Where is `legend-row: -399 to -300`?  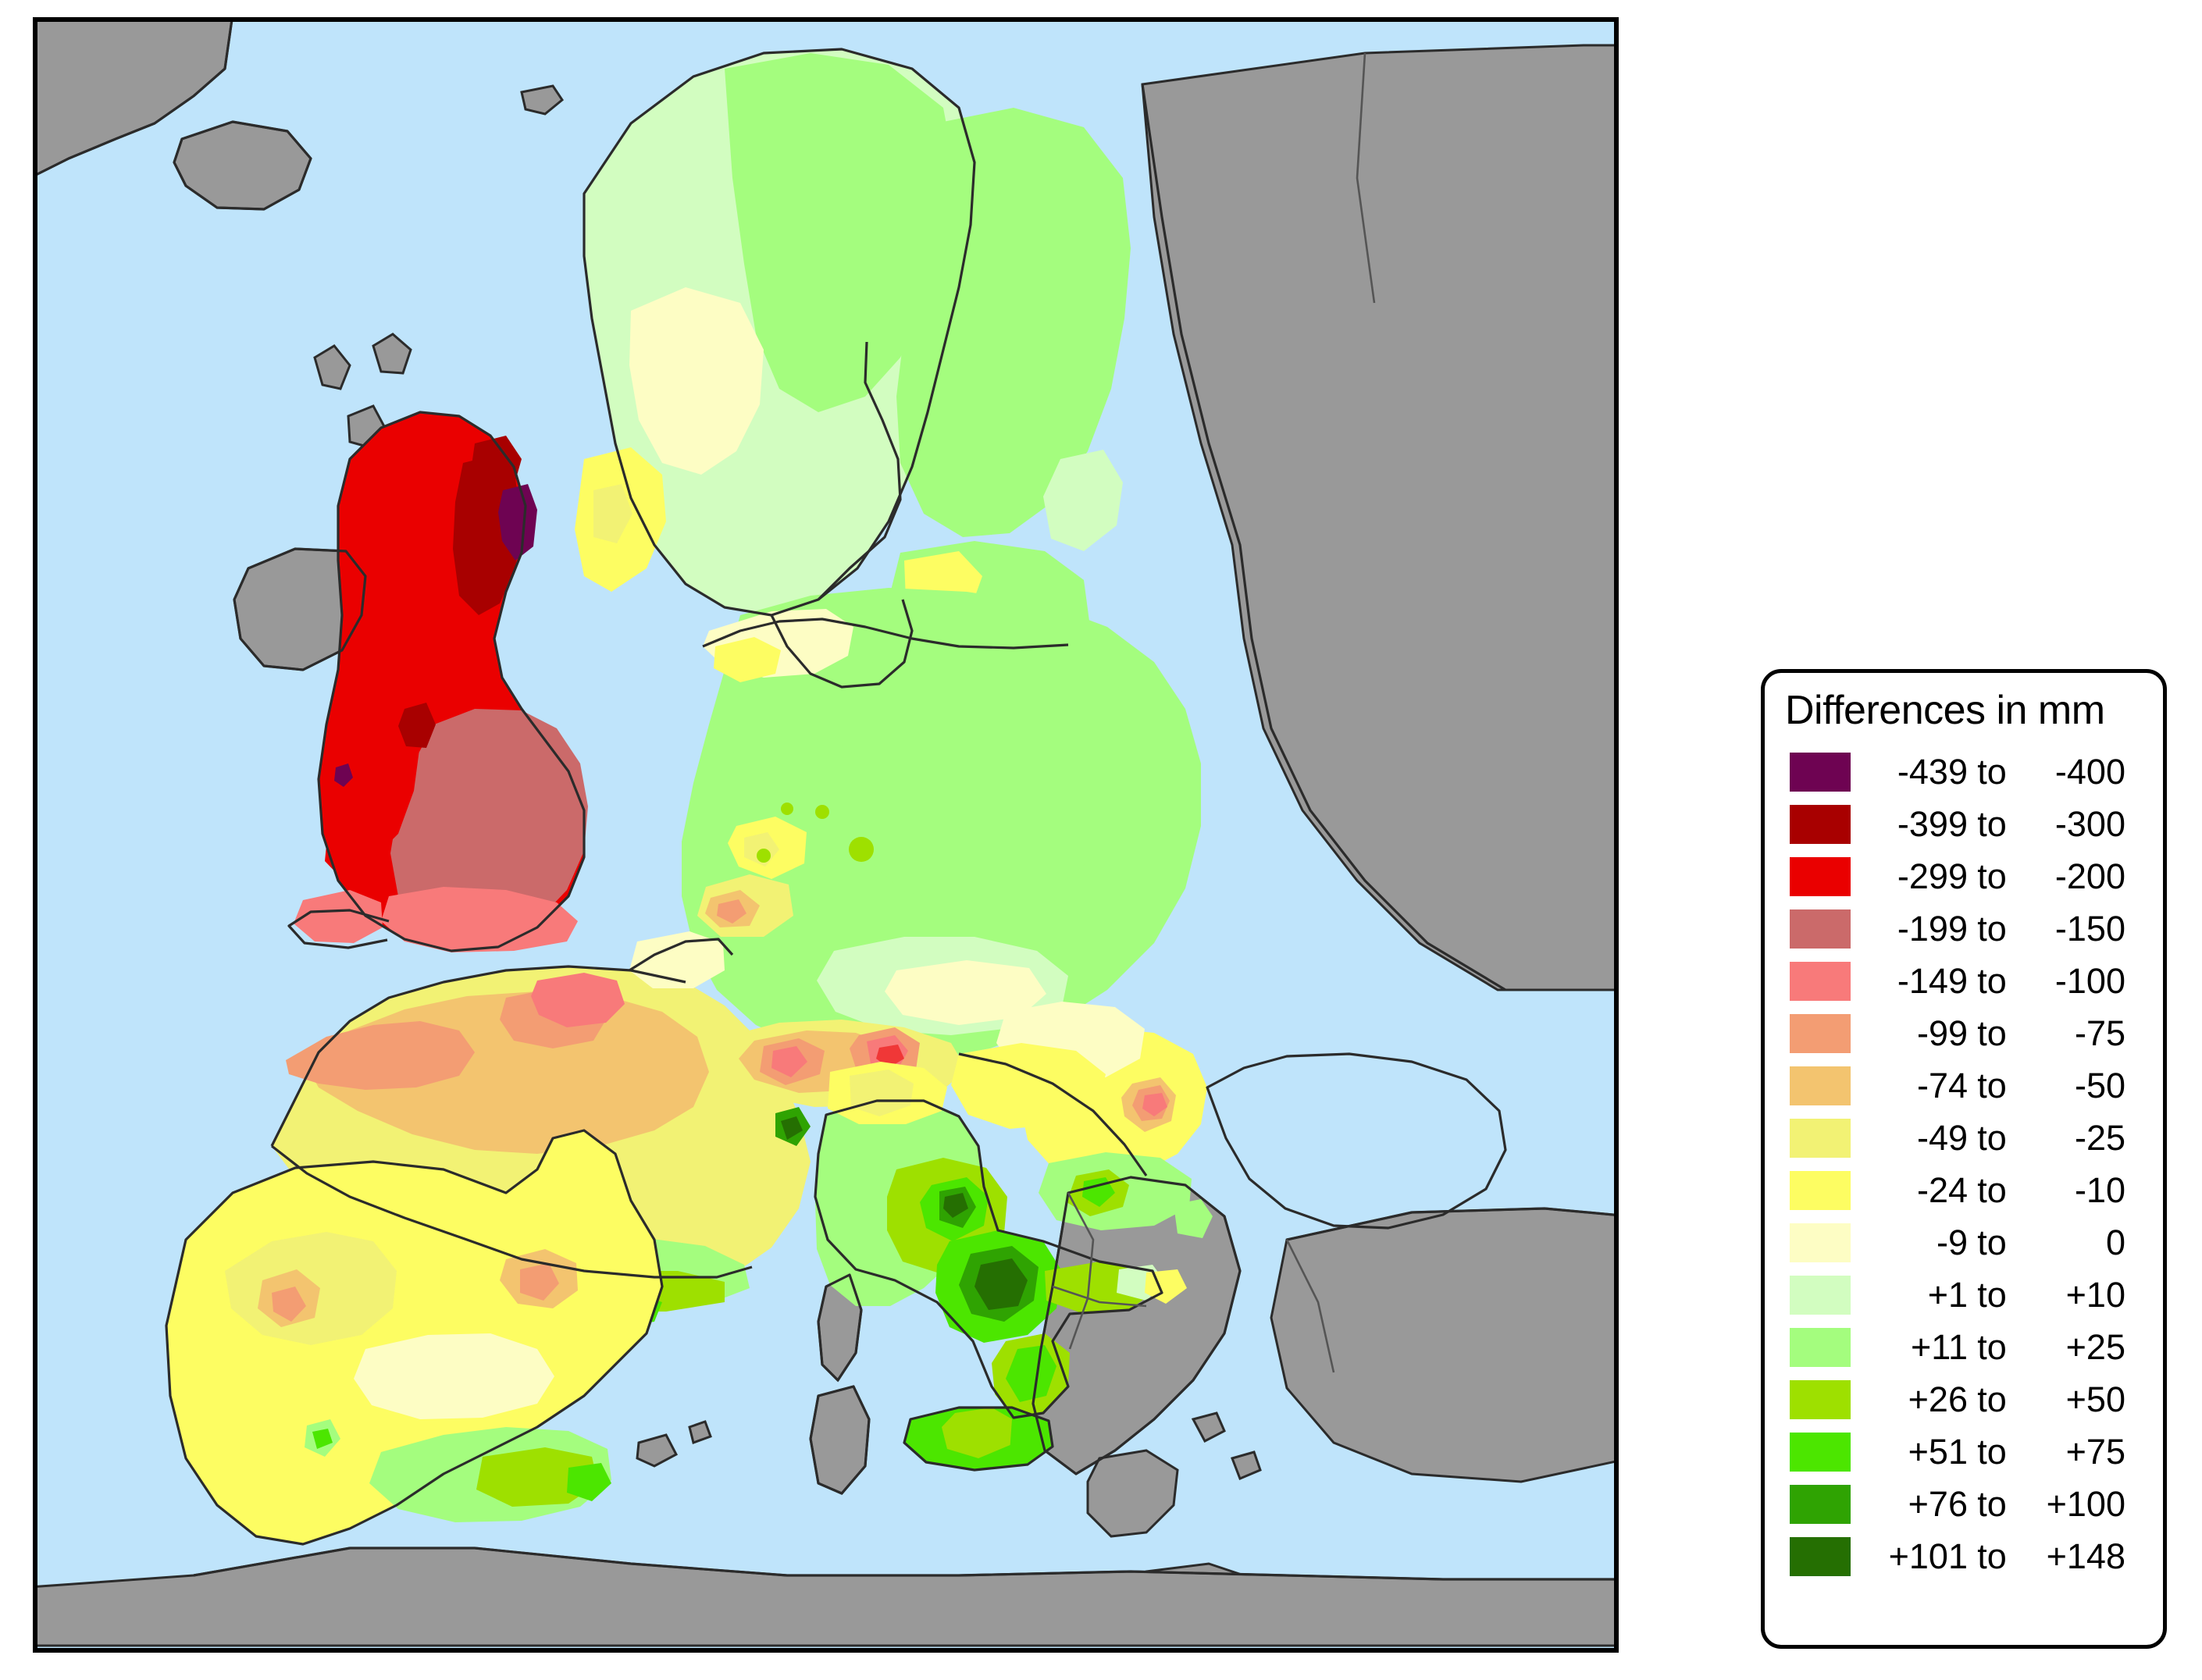 legend-row: -399 to -300 is located at coordinates (1964, 826).